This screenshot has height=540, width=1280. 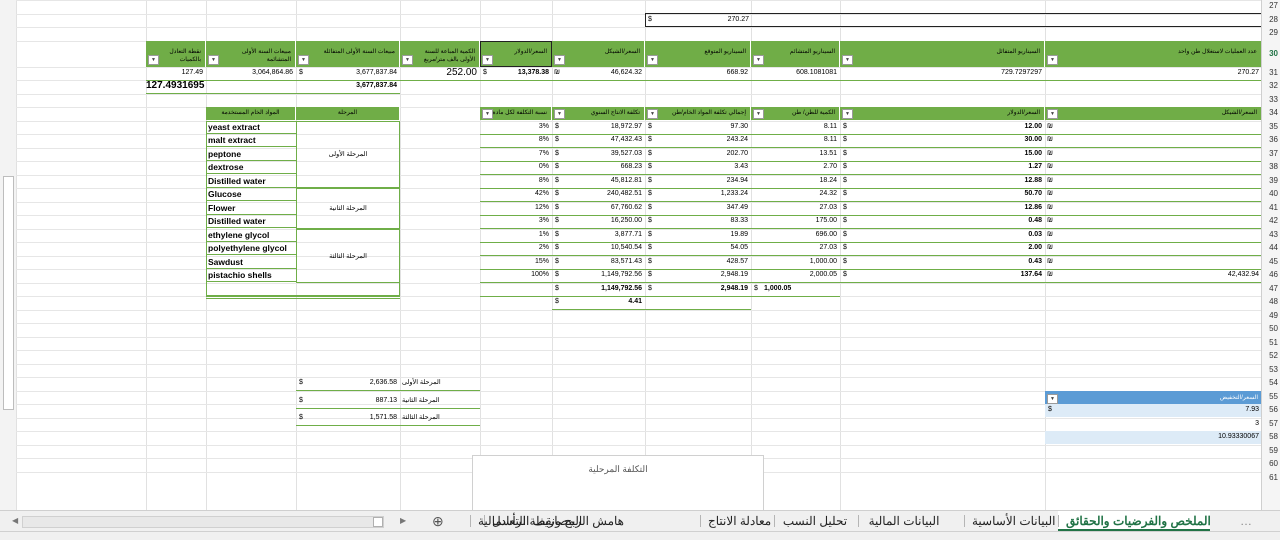 I want to click on materials-header-cell: السعر/الشيكل ▼, so click(x=1153, y=113).